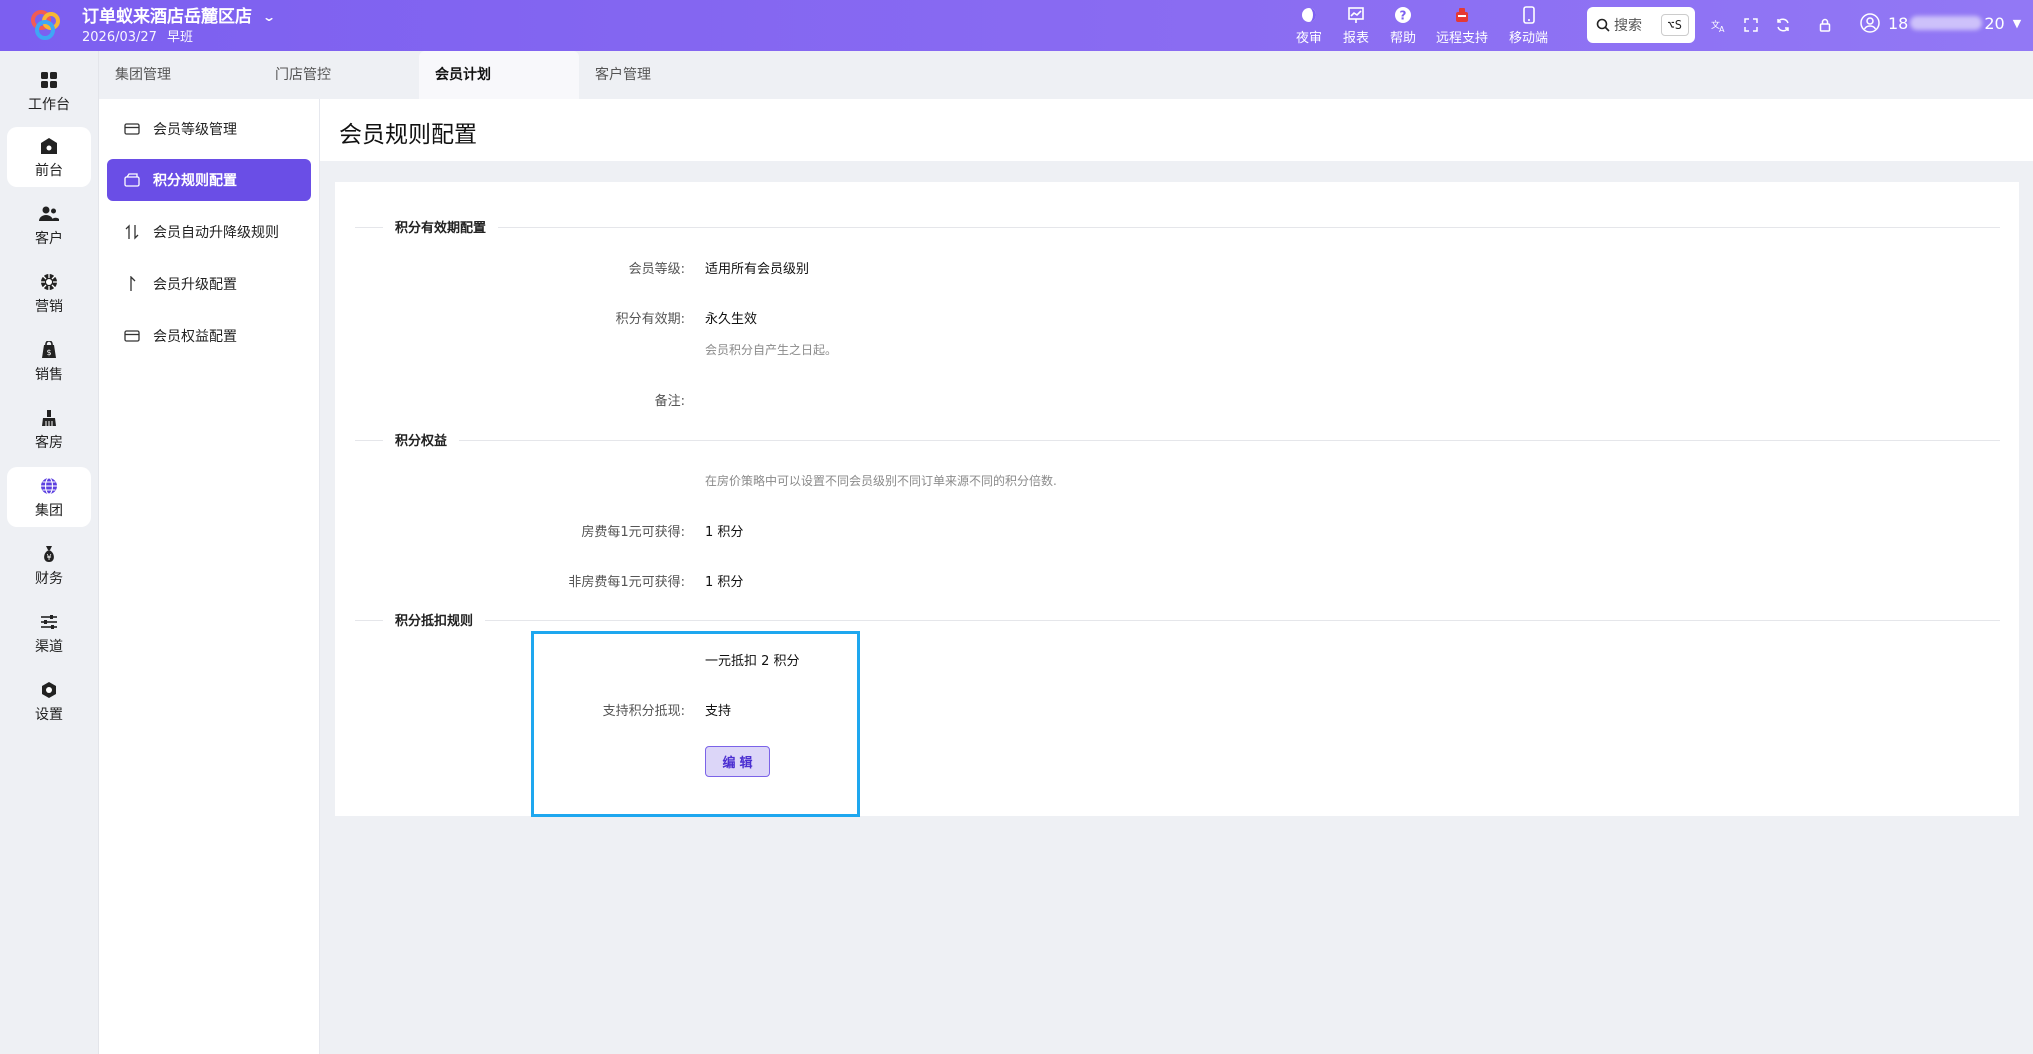  Describe the element at coordinates (499, 75) in the screenshot. I see `tab-member-plan: 会员计划` at that location.